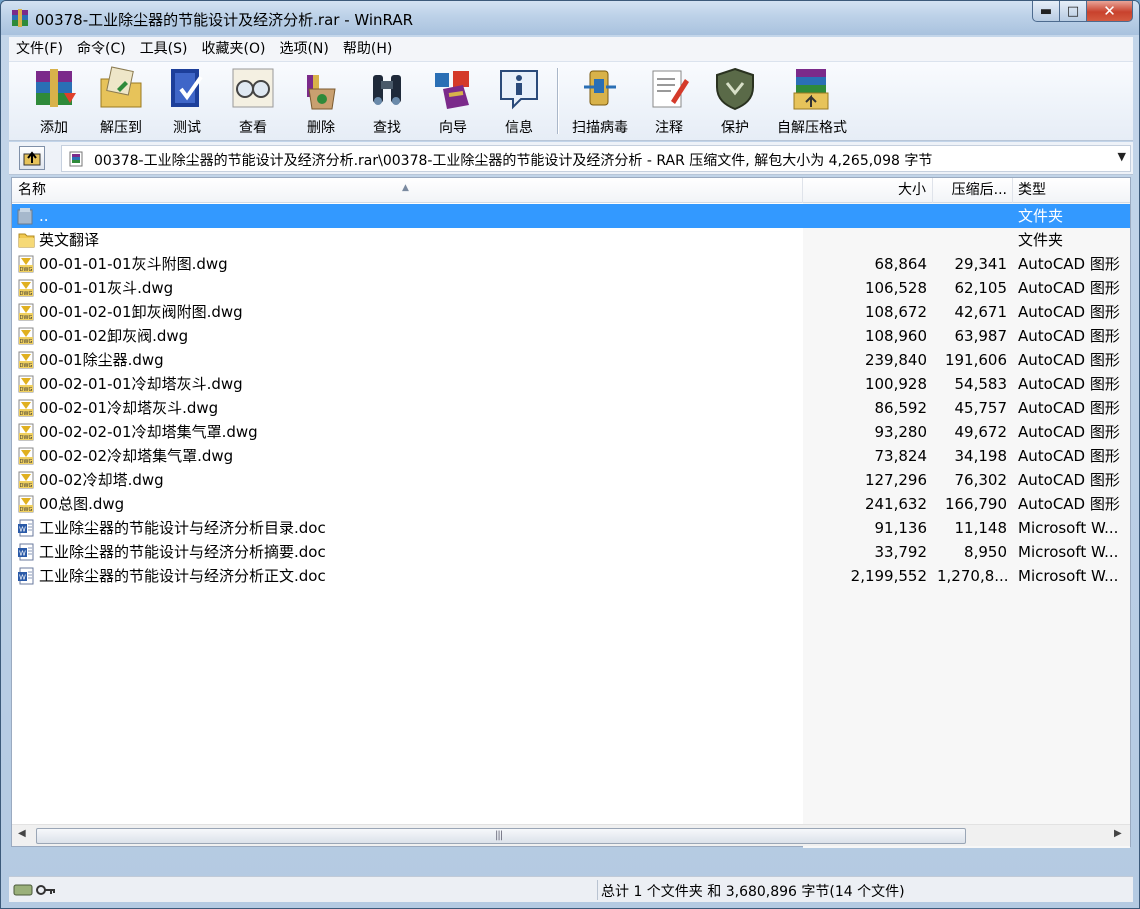  I want to click on wizard-button: 向导, so click(453, 101).